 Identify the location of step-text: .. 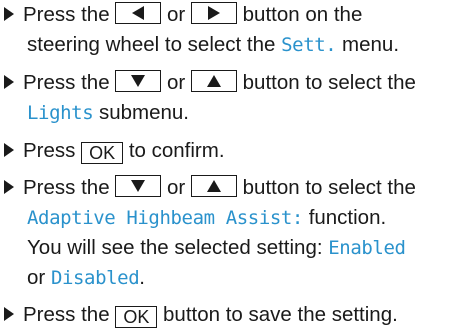
(142, 277).